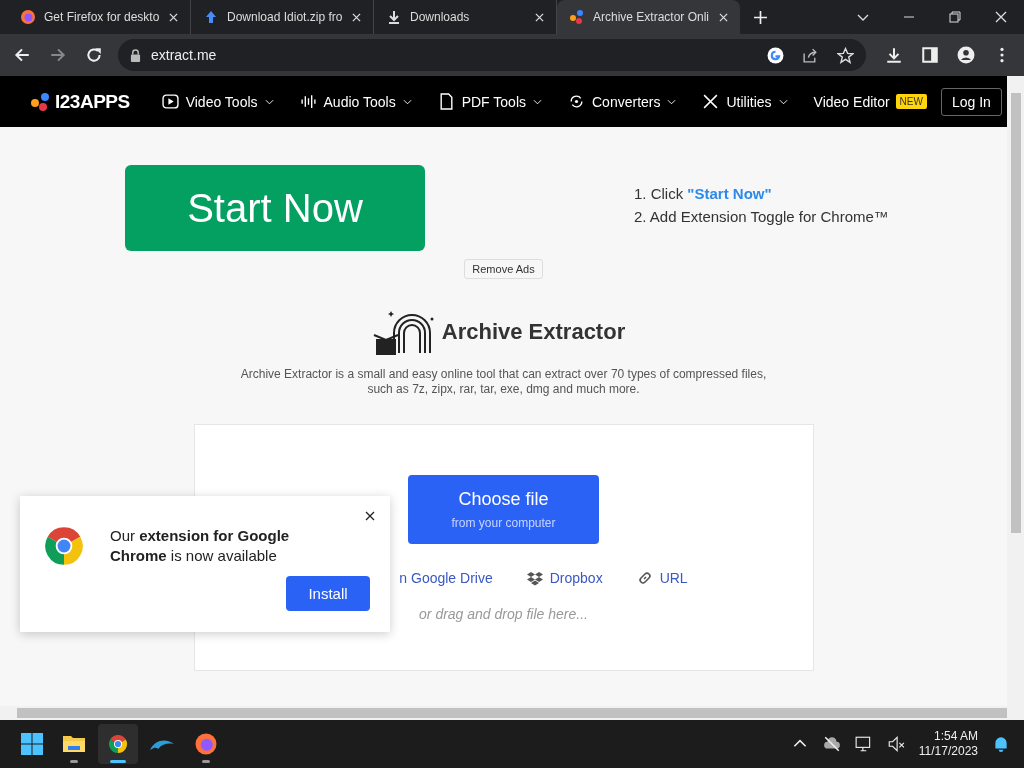 The image size is (1024, 768). I want to click on network-icon, so click(863, 744).